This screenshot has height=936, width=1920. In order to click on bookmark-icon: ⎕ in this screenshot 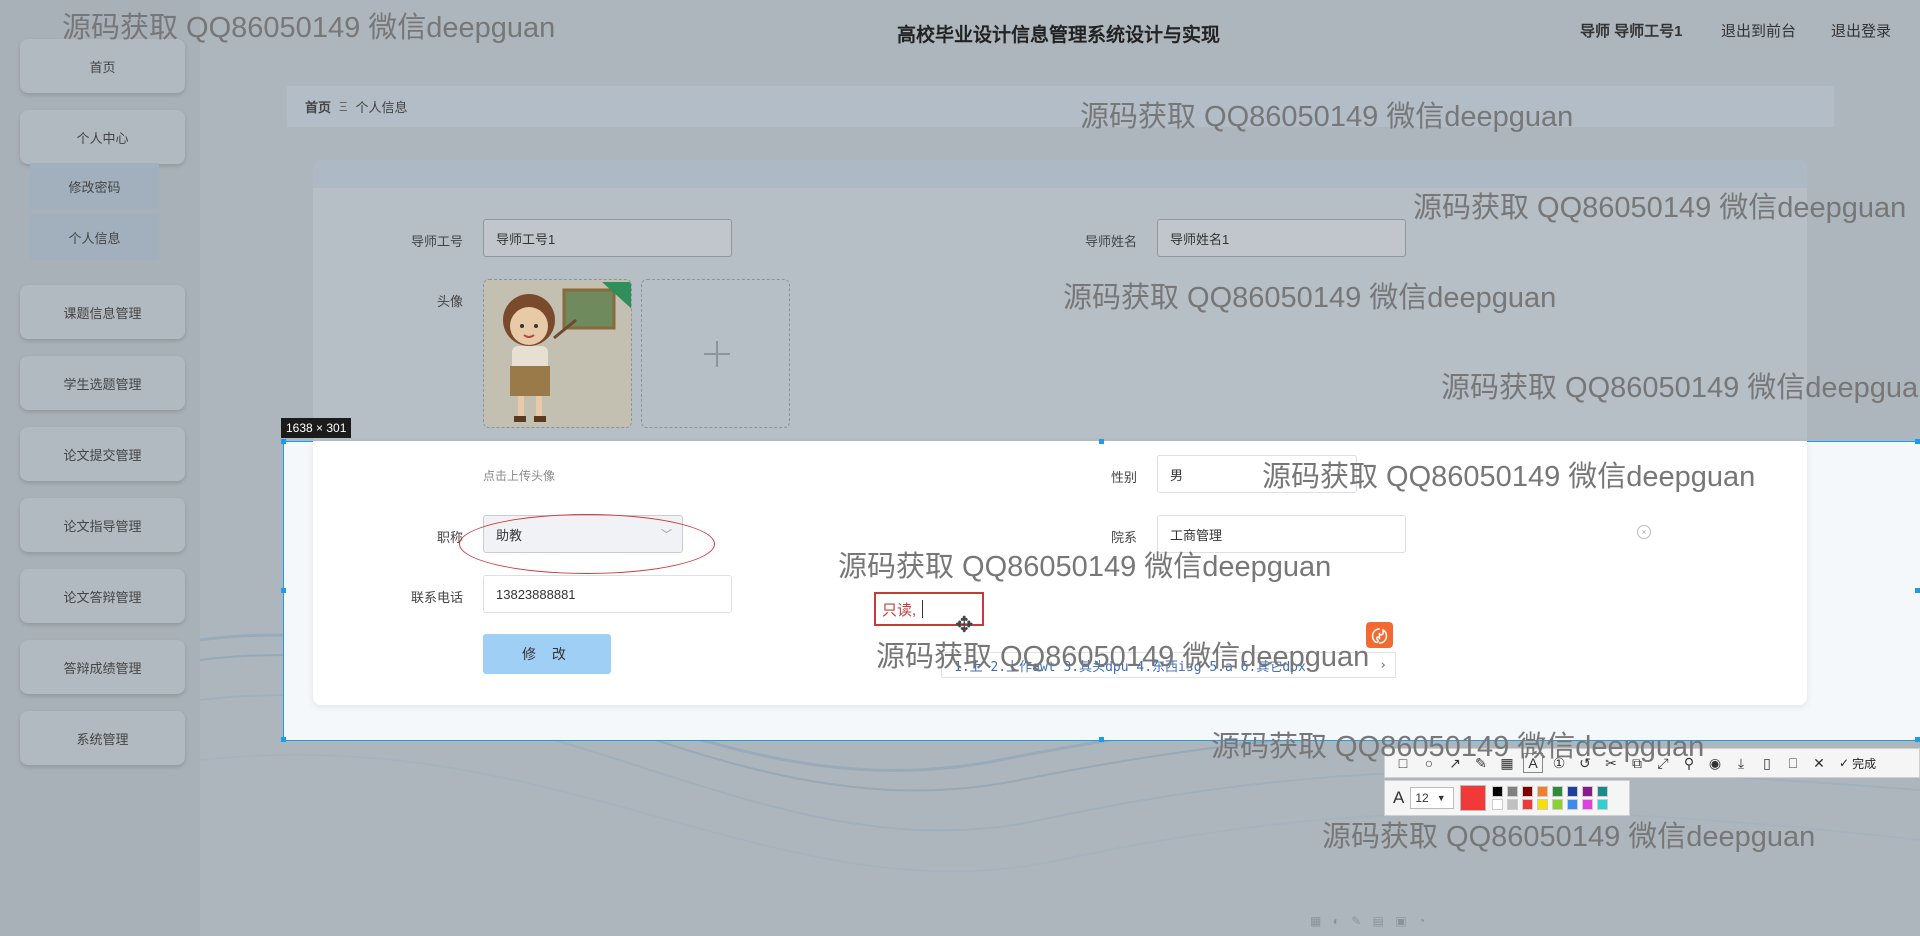, I will do `click(1793, 763)`.